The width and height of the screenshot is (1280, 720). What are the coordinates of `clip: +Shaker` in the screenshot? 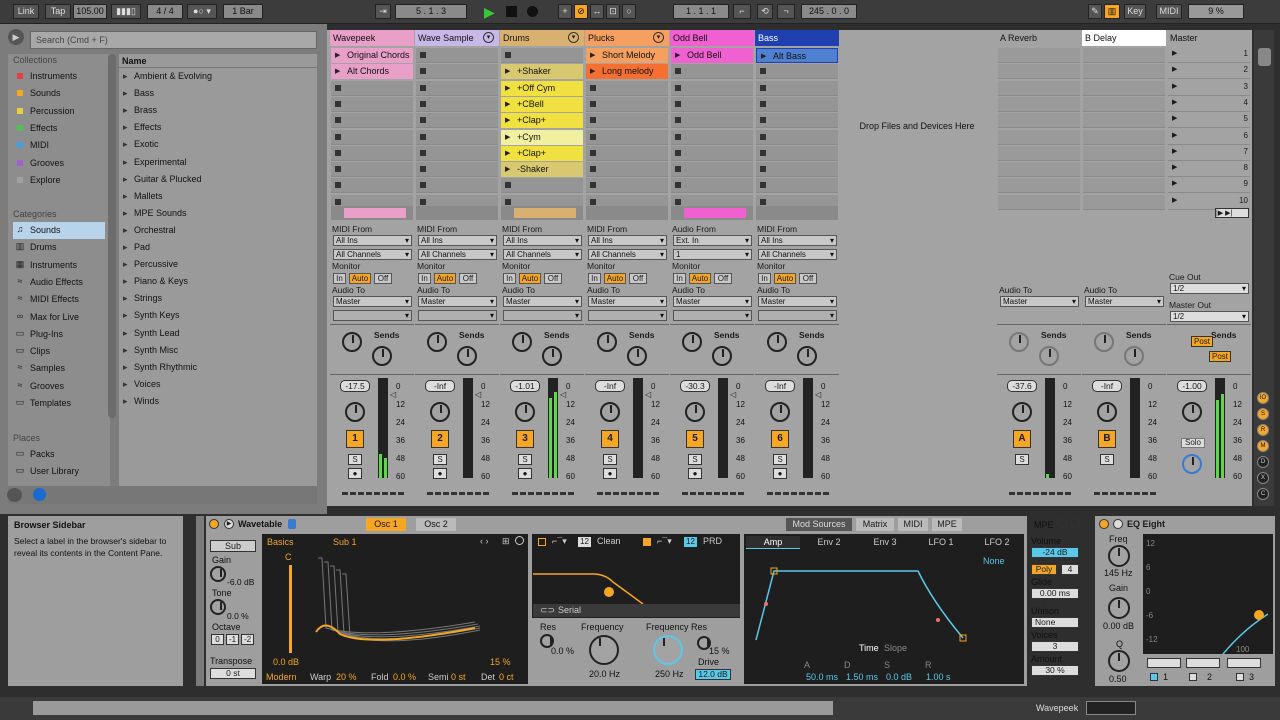 It's located at (542, 72).